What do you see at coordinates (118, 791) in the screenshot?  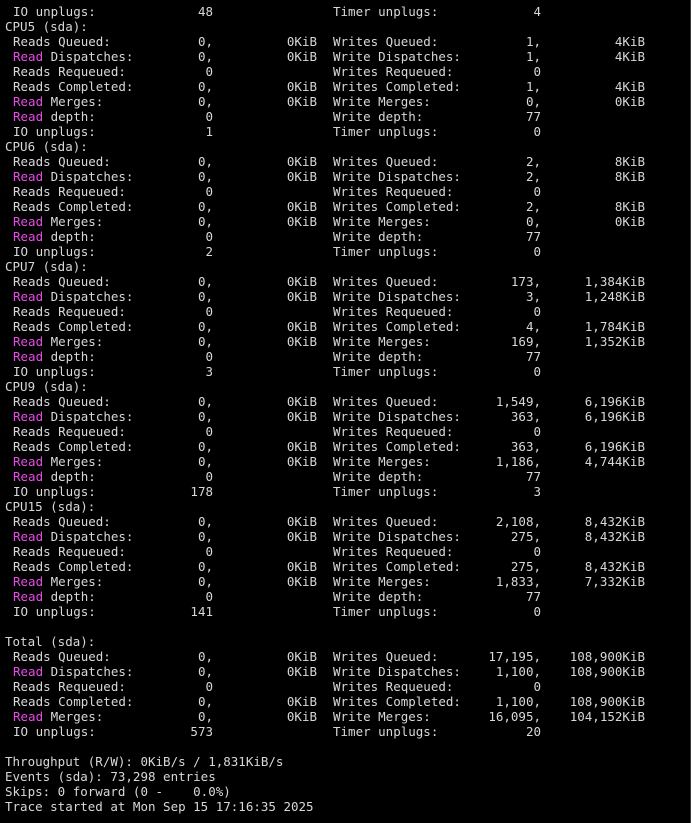 I see `summary-text: Skips: 0 forward (0 - 0.0%)` at bounding box center [118, 791].